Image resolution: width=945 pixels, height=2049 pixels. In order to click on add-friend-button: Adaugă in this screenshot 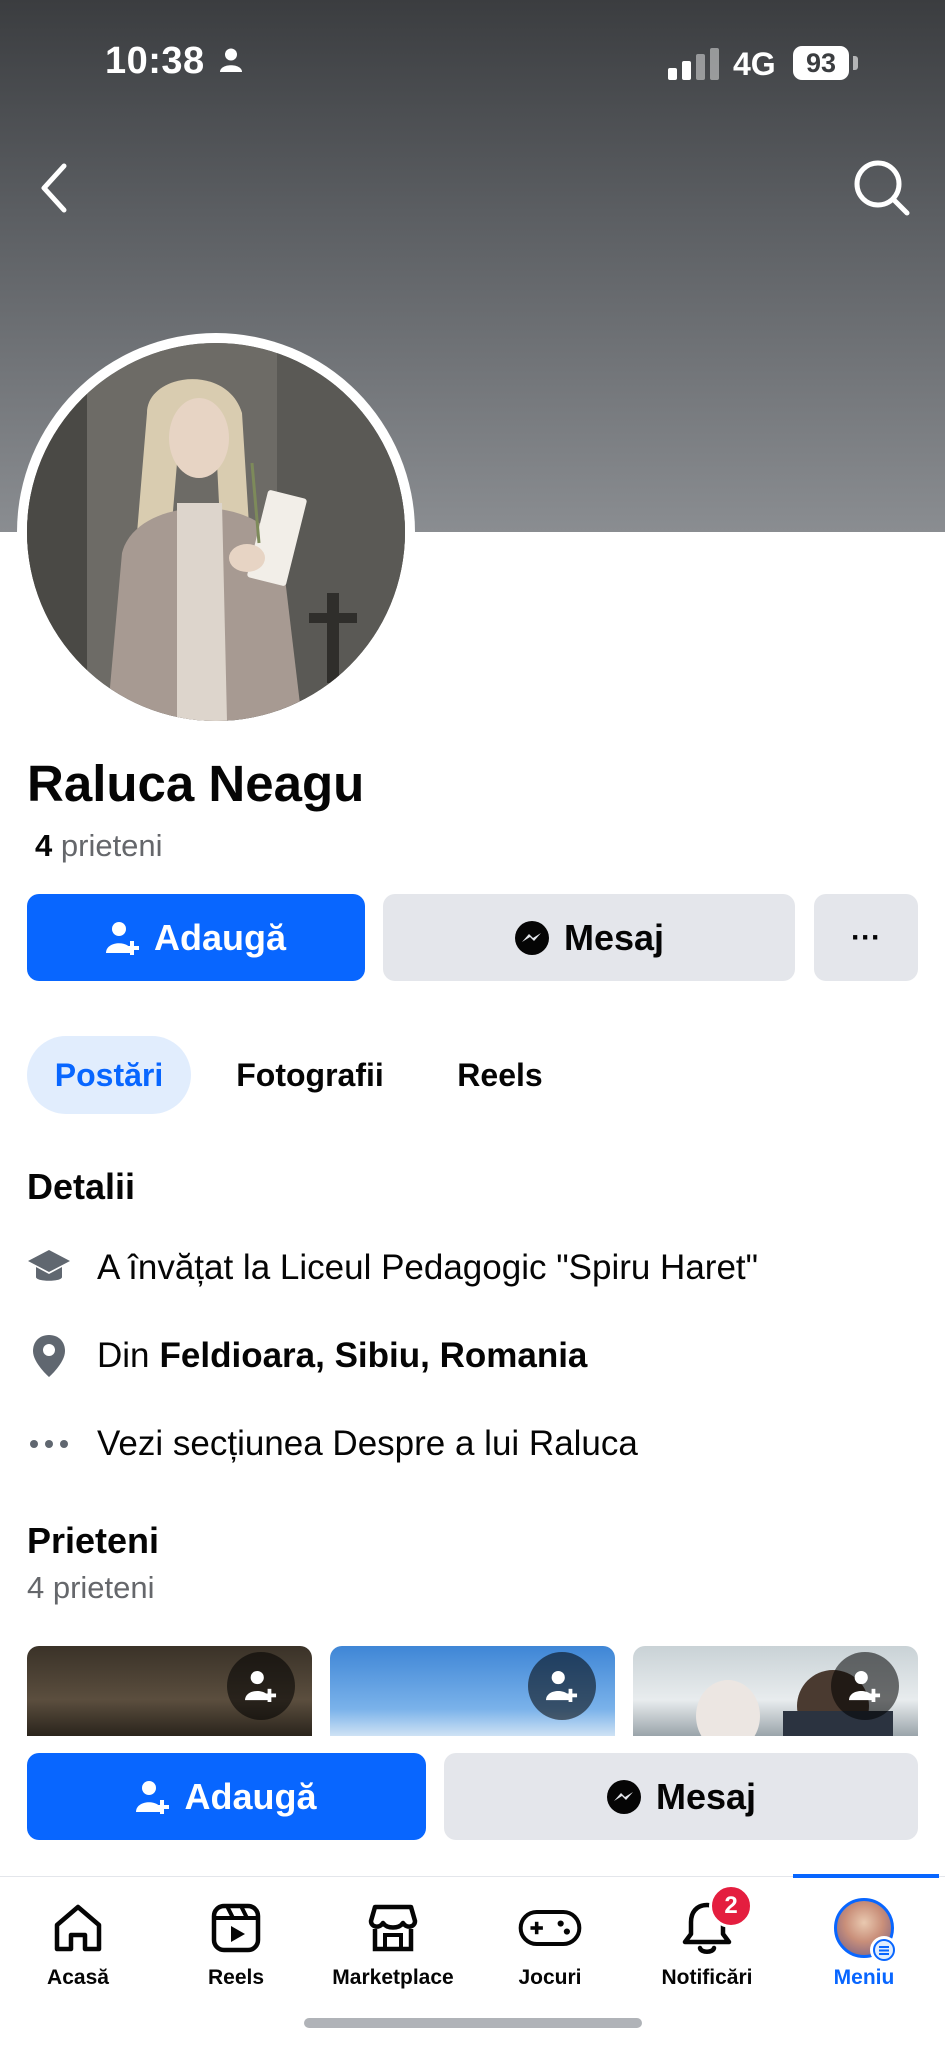, I will do `click(196, 937)`.